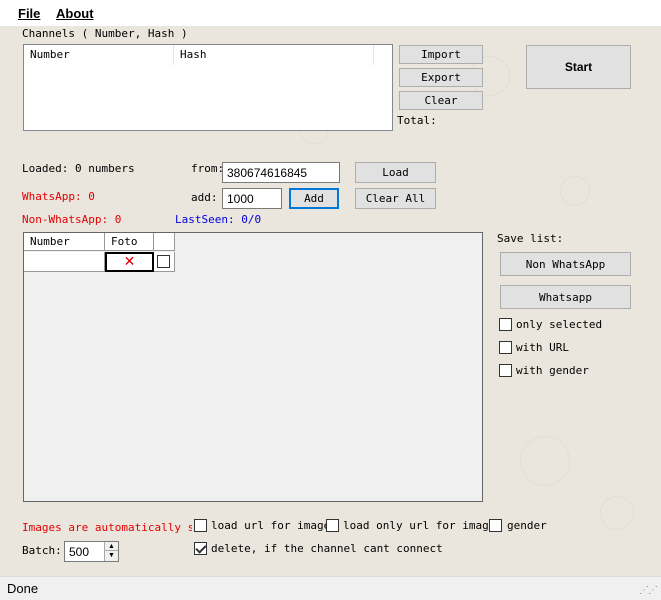  I want to click on resize-grip-icon: ⋰⋰, so click(648, 590).